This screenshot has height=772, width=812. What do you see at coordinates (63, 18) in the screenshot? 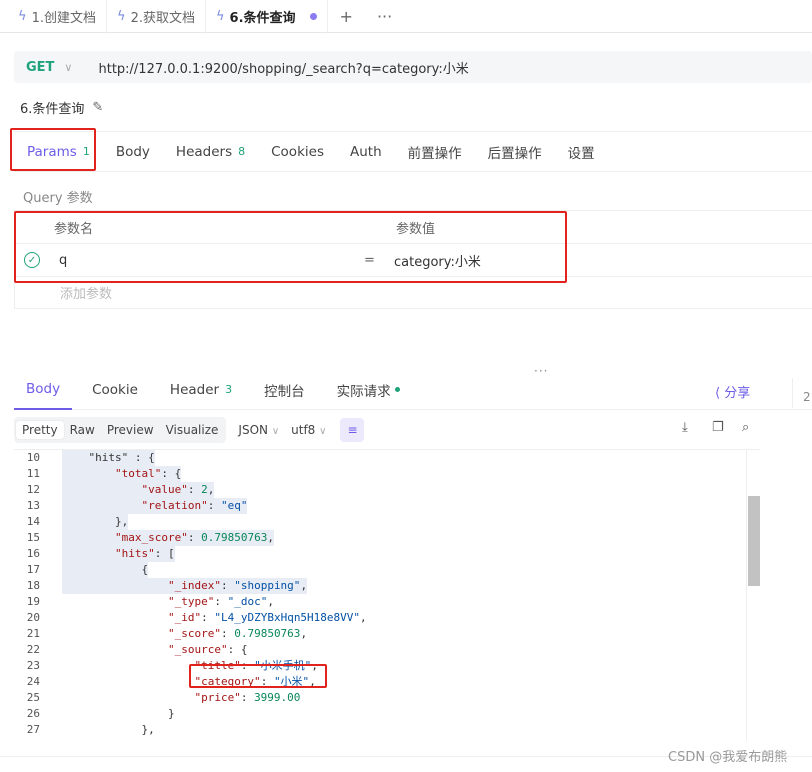
I see `tab-label: 1.创建文档` at bounding box center [63, 18].